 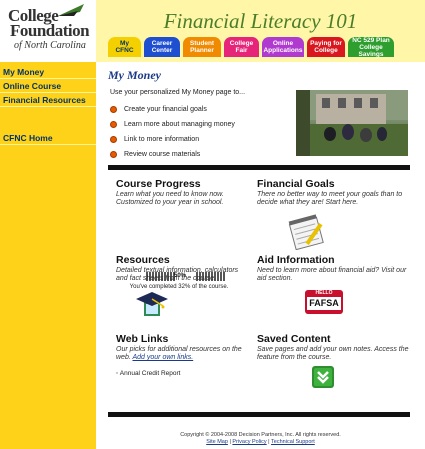 I want to click on sidebar-item-label: Financial Resources, so click(x=44, y=100).